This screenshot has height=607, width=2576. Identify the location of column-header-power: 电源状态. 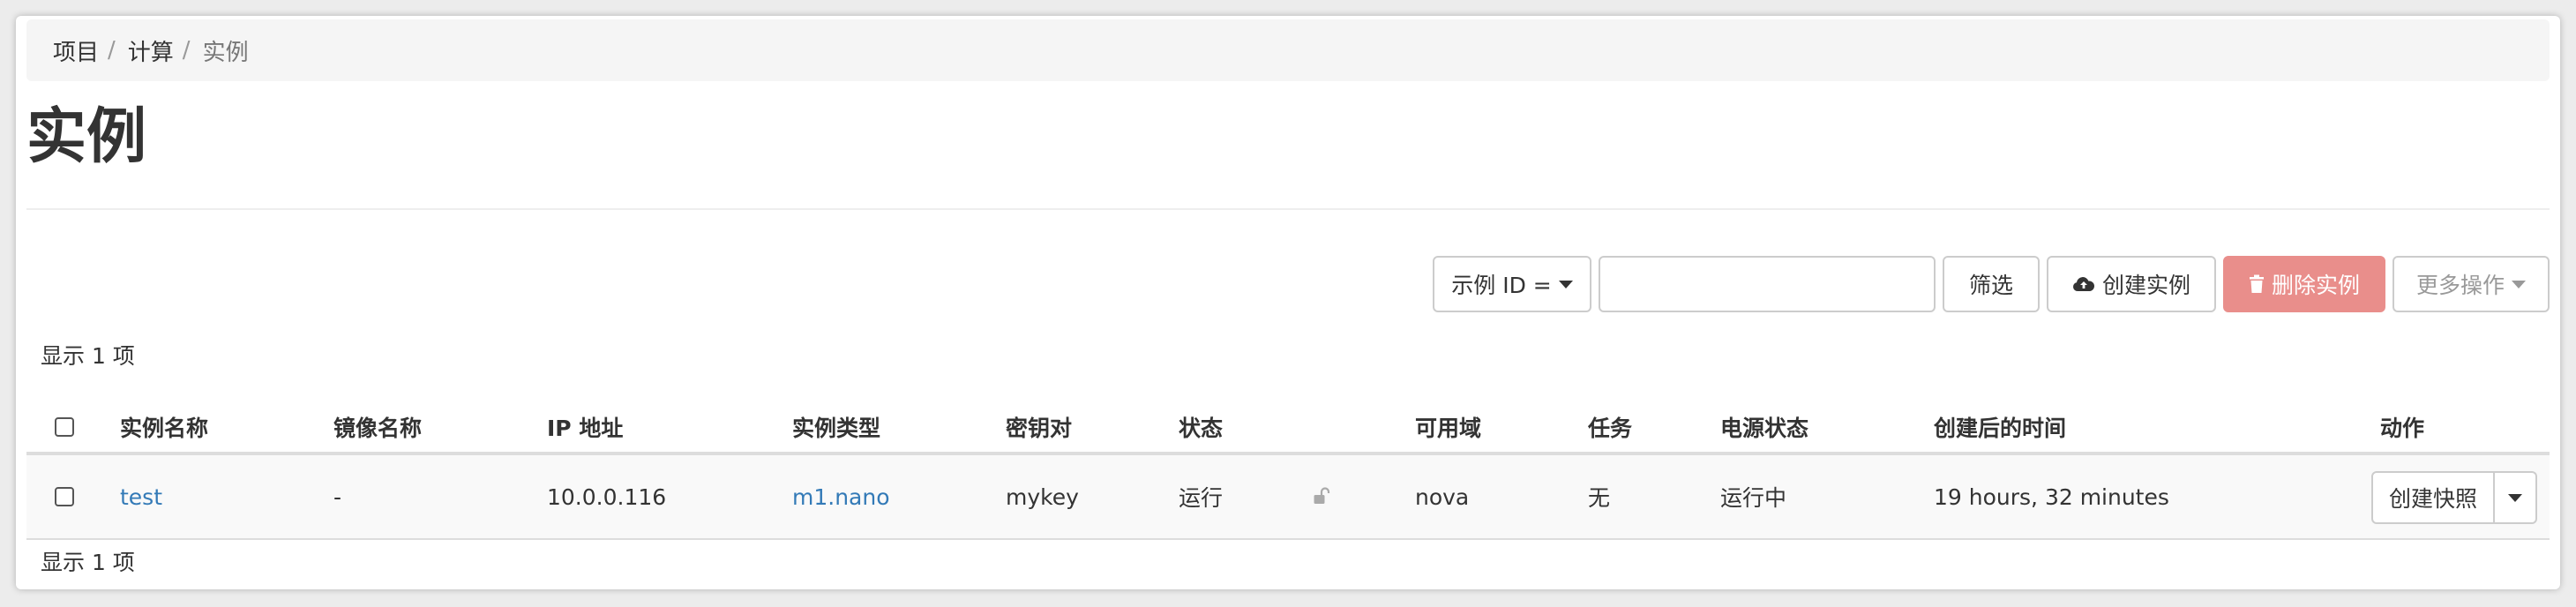
(1764, 427).